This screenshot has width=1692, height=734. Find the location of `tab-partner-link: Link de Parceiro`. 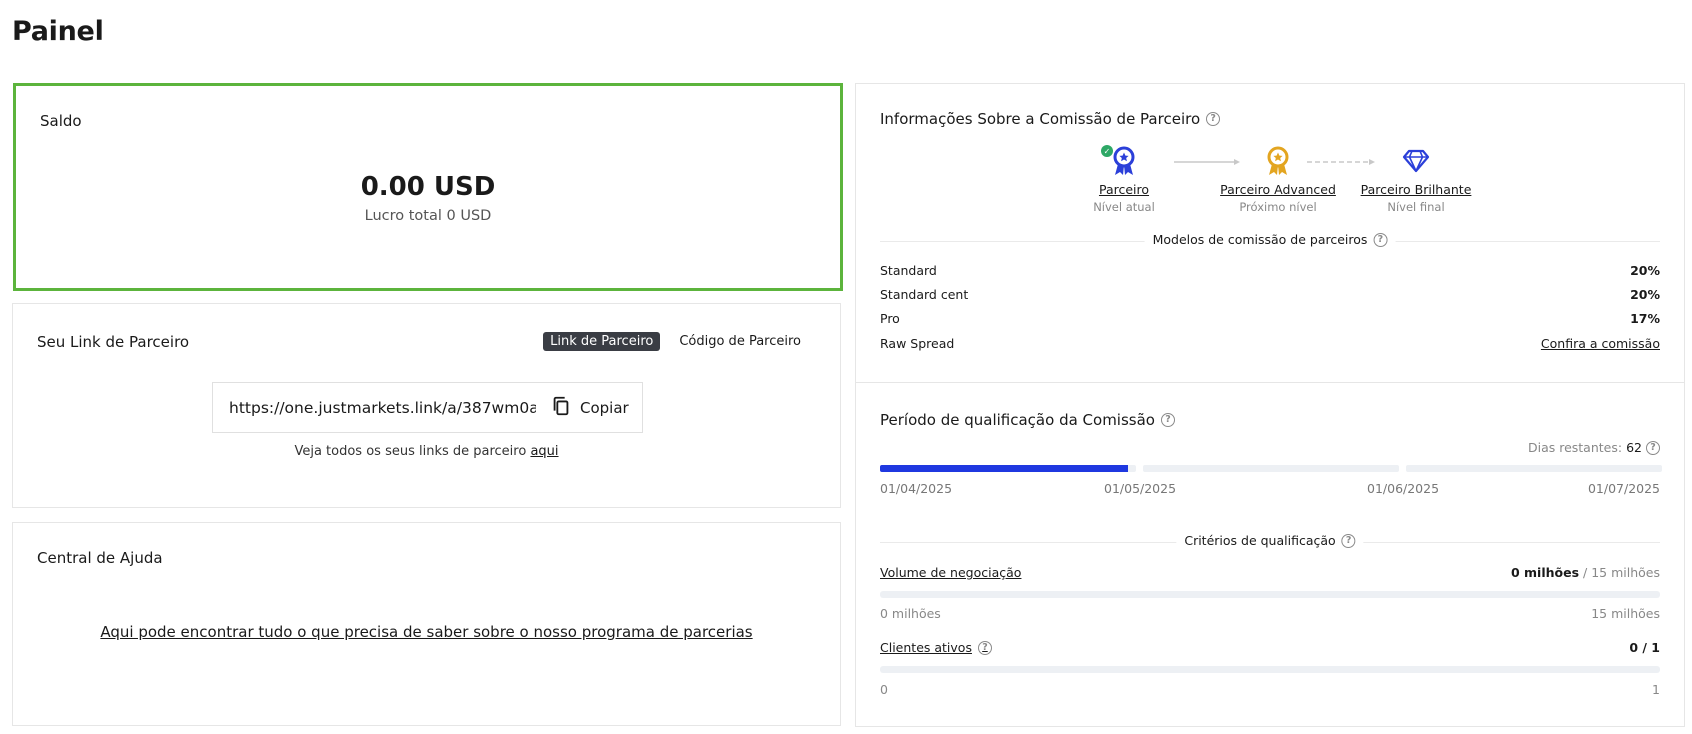

tab-partner-link: Link de Parceiro is located at coordinates (602, 341).